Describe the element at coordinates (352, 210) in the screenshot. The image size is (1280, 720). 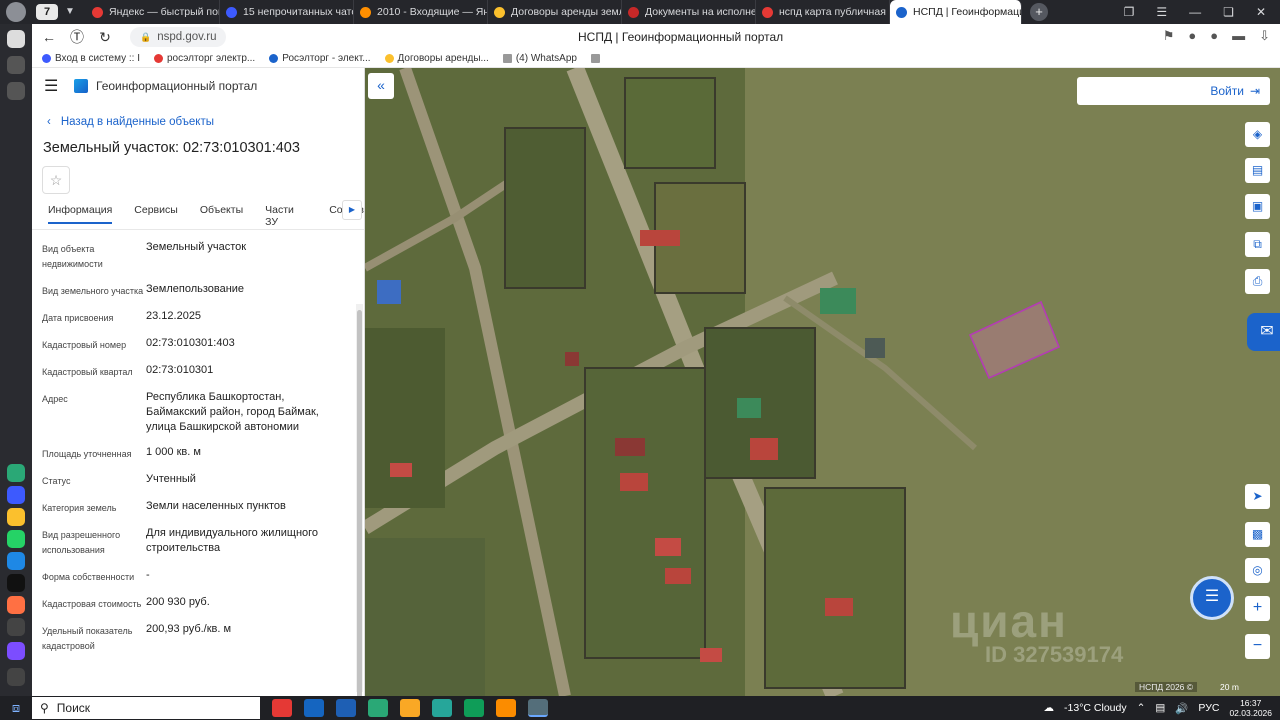
I see `tabs-next-arrow-icon: ▶` at that location.